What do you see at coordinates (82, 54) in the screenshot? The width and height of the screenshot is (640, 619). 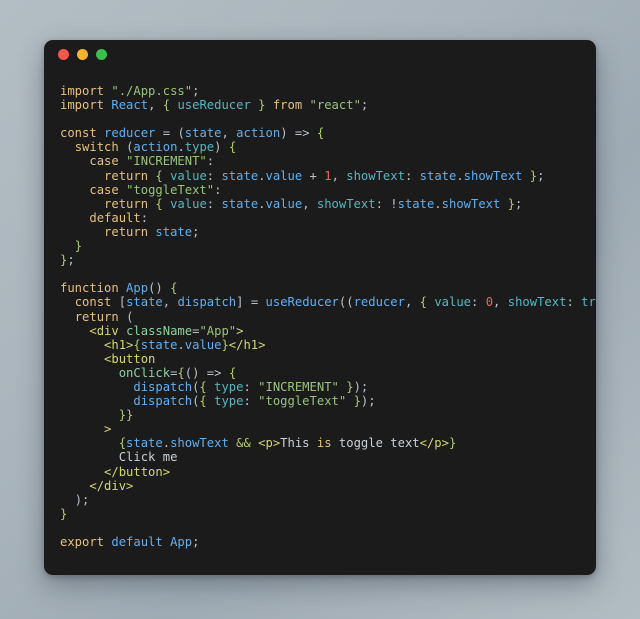 I see `minimize-button` at bounding box center [82, 54].